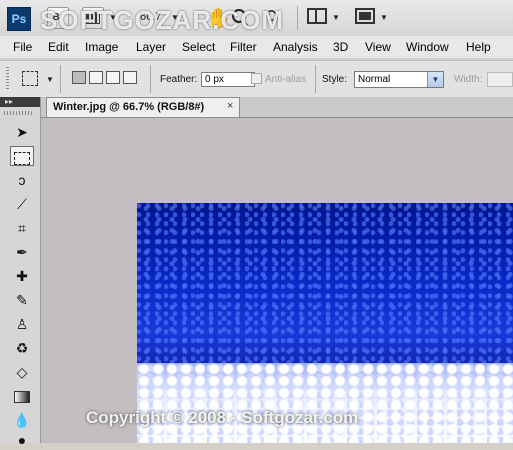  What do you see at coordinates (22, 204) in the screenshot?
I see `quick-selection-tool-icon: ⟋` at bounding box center [22, 204].